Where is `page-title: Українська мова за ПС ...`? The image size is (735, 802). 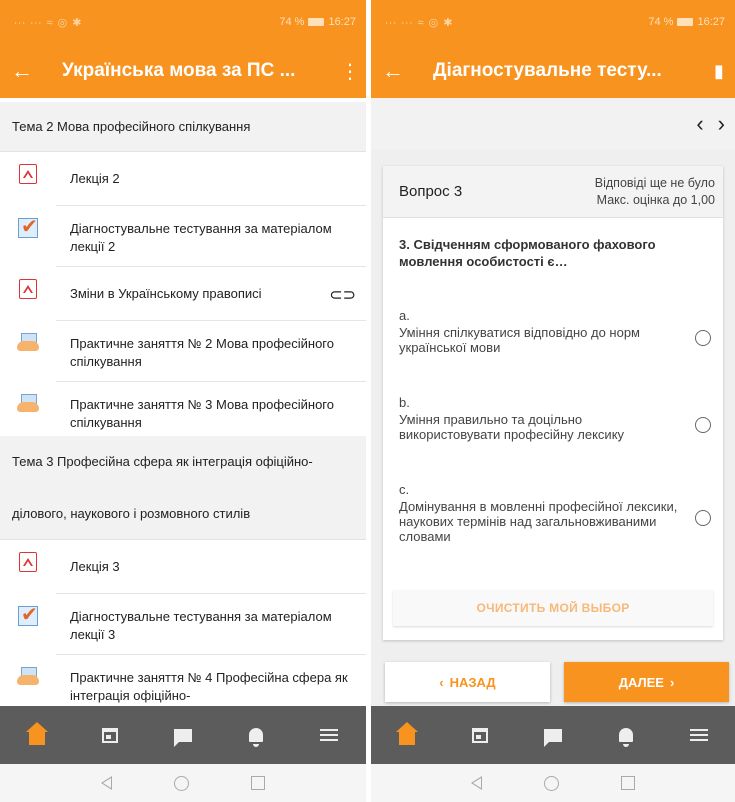
page-title: Українська мова за ПС ... is located at coordinates (179, 70).